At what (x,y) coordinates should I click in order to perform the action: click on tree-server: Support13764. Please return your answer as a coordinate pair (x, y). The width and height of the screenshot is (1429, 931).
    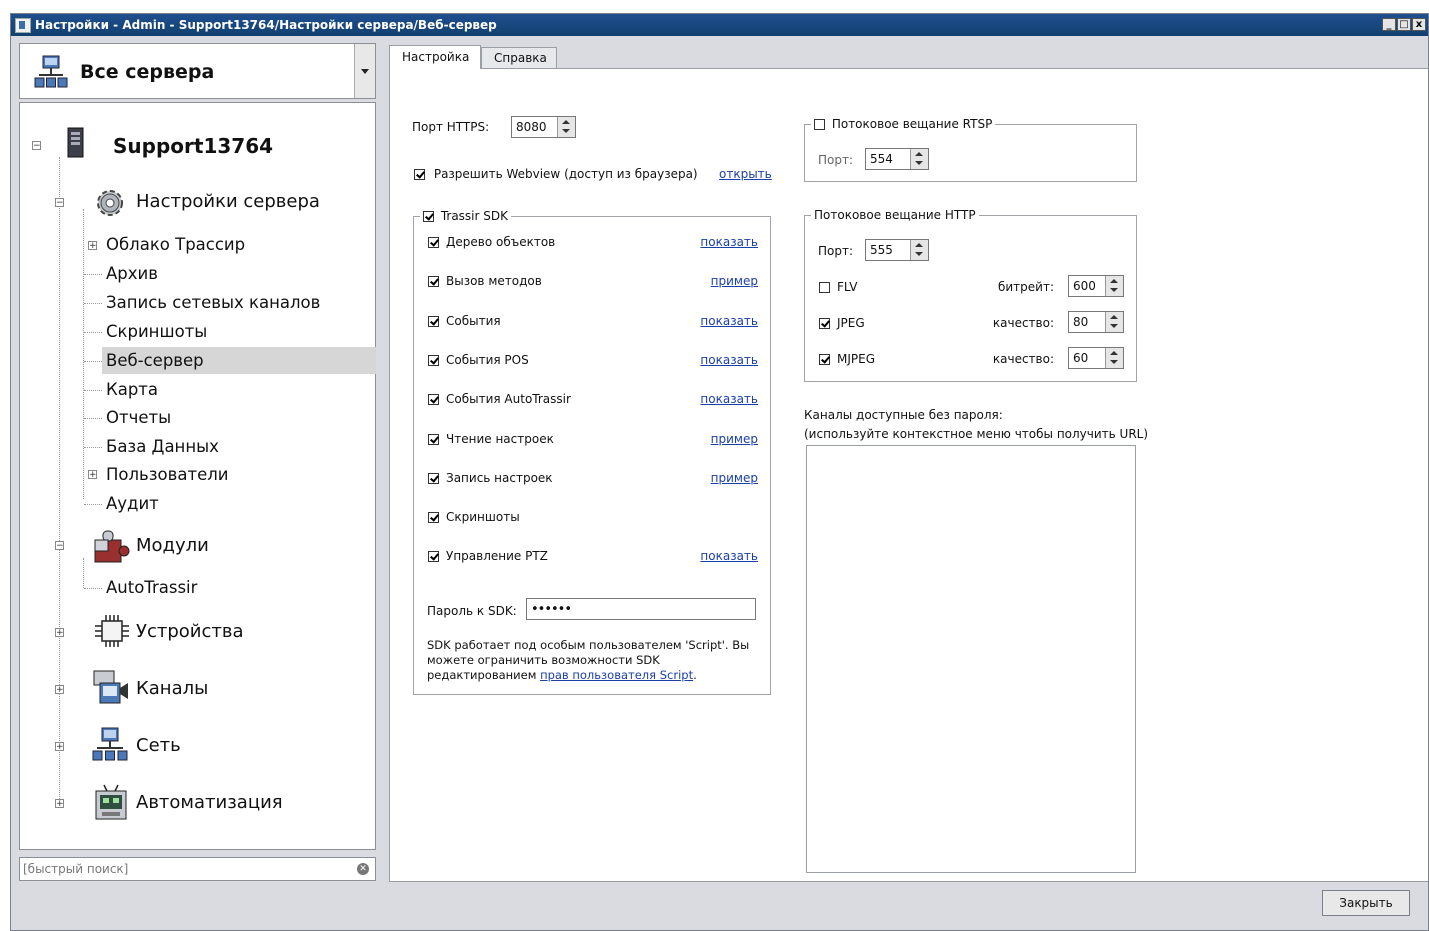
    Looking at the image, I should click on (193, 146).